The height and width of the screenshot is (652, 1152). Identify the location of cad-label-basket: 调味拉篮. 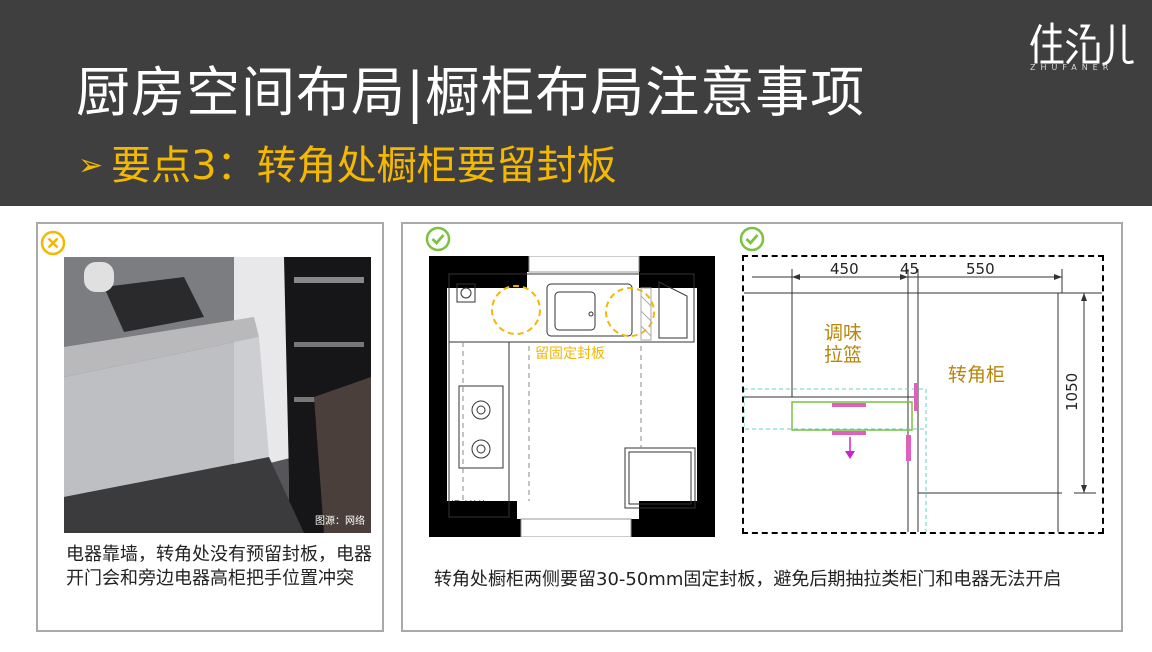
(843, 344).